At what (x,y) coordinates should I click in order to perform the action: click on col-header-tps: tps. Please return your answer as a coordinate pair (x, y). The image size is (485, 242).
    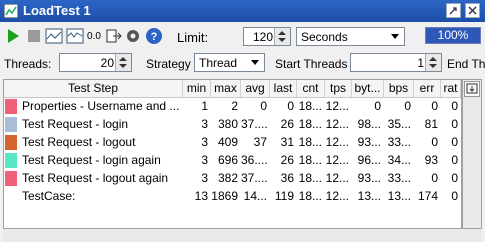
    Looking at the image, I should click on (338, 88).